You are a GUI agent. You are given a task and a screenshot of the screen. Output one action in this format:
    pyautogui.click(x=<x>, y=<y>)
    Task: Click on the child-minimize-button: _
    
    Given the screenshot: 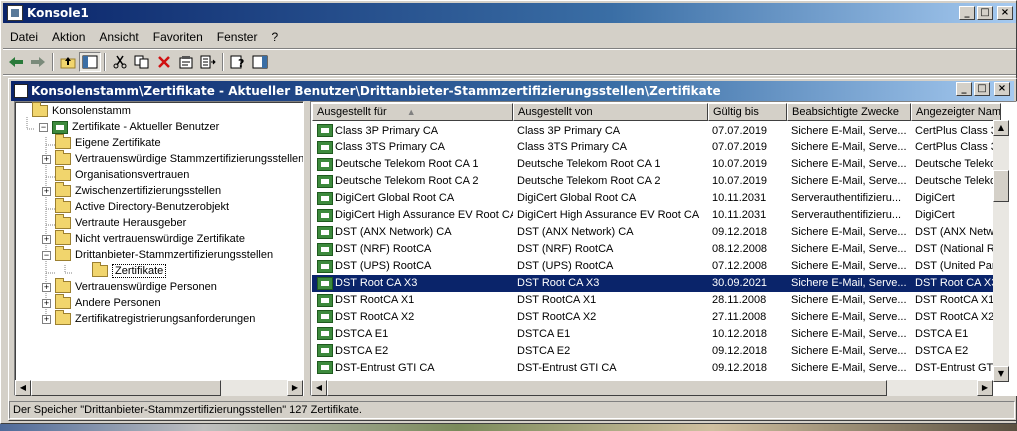 What is the action you would take?
    pyautogui.click(x=964, y=89)
    